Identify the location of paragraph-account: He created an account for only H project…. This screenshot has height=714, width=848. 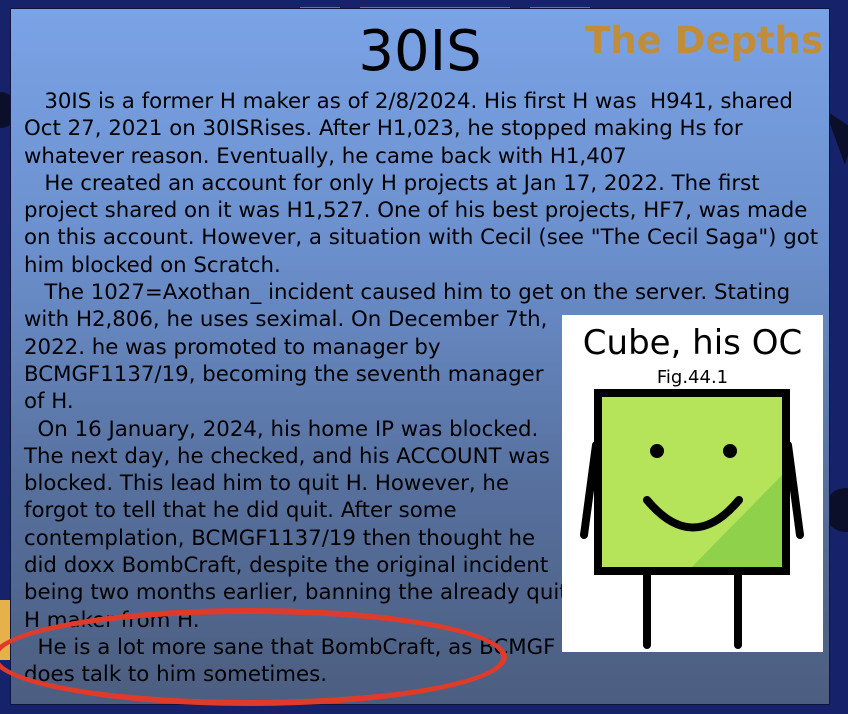
(424, 224).